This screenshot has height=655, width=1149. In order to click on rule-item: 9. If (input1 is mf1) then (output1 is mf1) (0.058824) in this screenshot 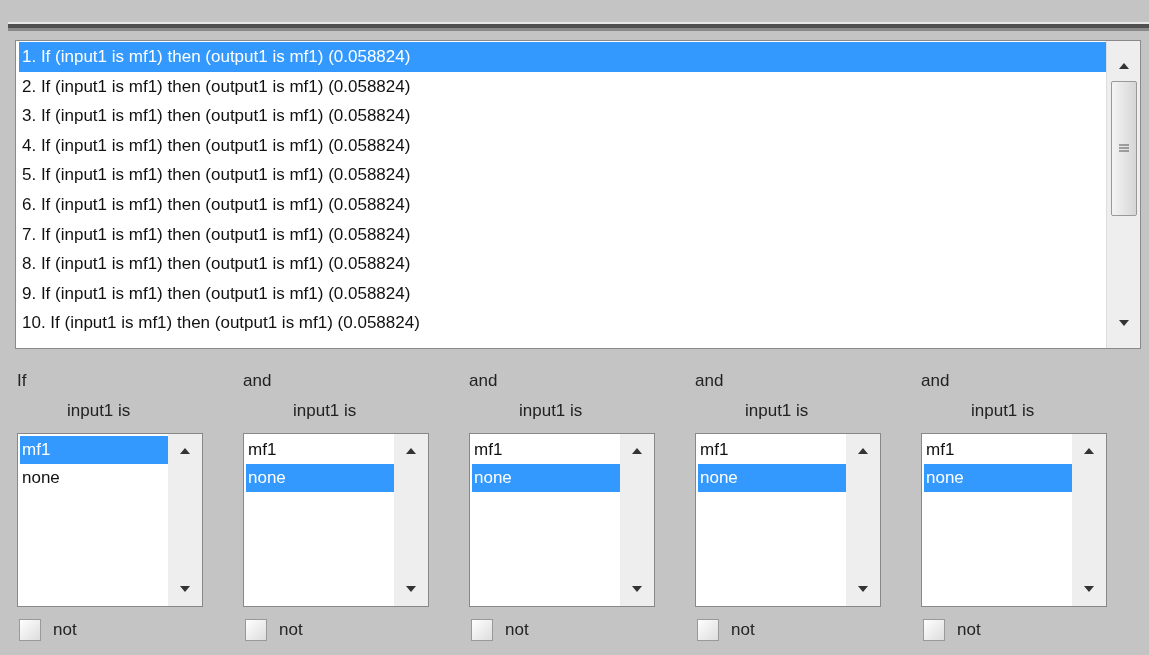, I will do `click(562, 293)`.